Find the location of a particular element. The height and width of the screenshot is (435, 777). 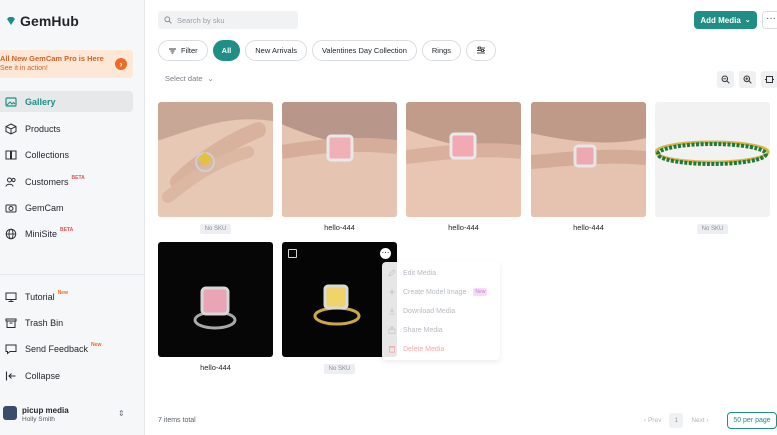

app-logo: GemHub is located at coordinates (42, 21).